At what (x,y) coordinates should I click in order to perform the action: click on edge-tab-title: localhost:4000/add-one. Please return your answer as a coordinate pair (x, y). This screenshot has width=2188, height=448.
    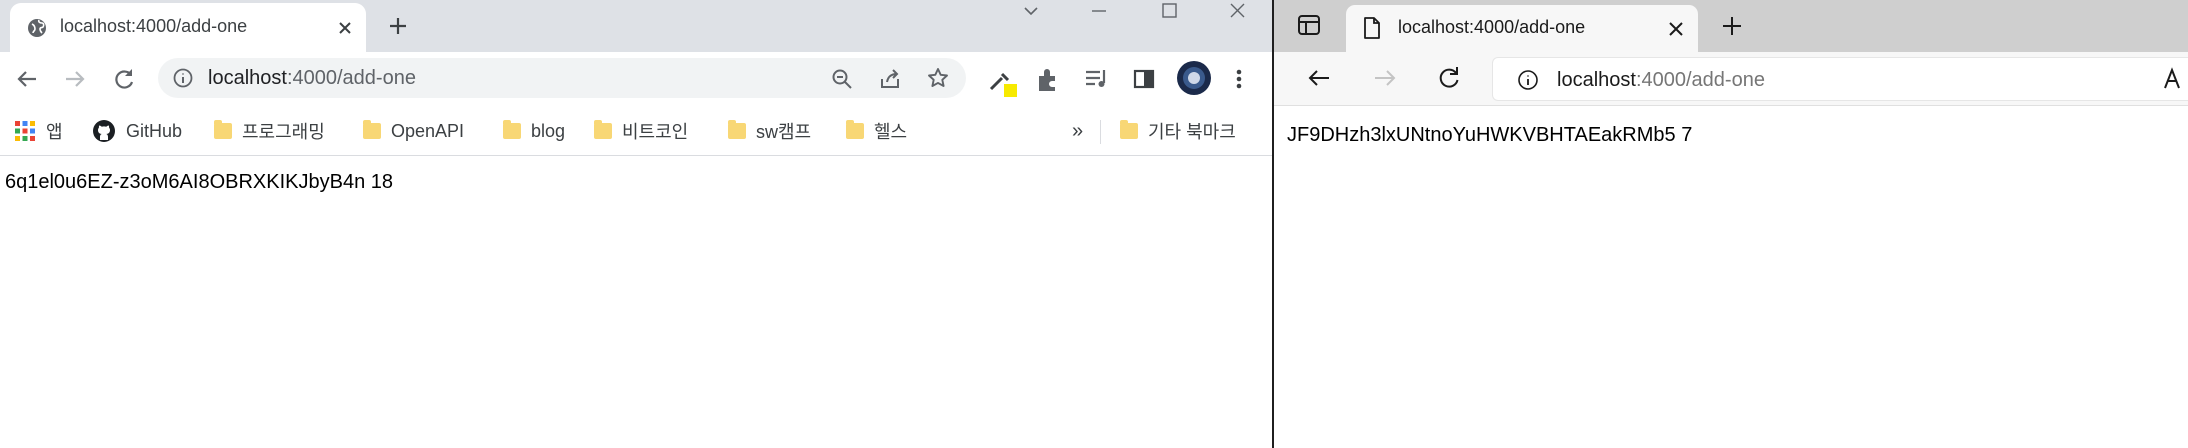
    Looking at the image, I should click on (1492, 27).